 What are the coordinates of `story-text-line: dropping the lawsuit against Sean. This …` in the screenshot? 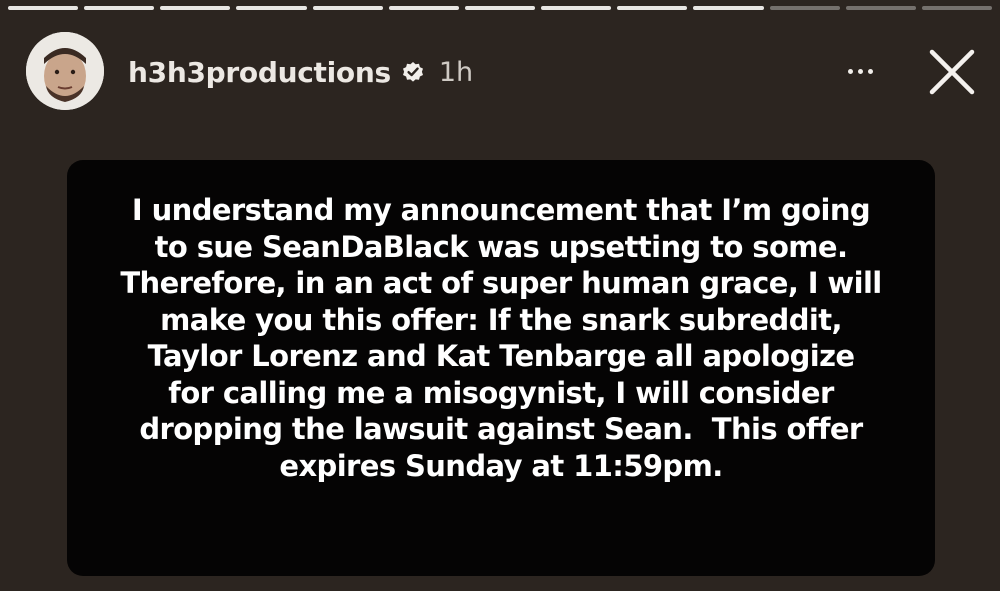 It's located at (501, 429).